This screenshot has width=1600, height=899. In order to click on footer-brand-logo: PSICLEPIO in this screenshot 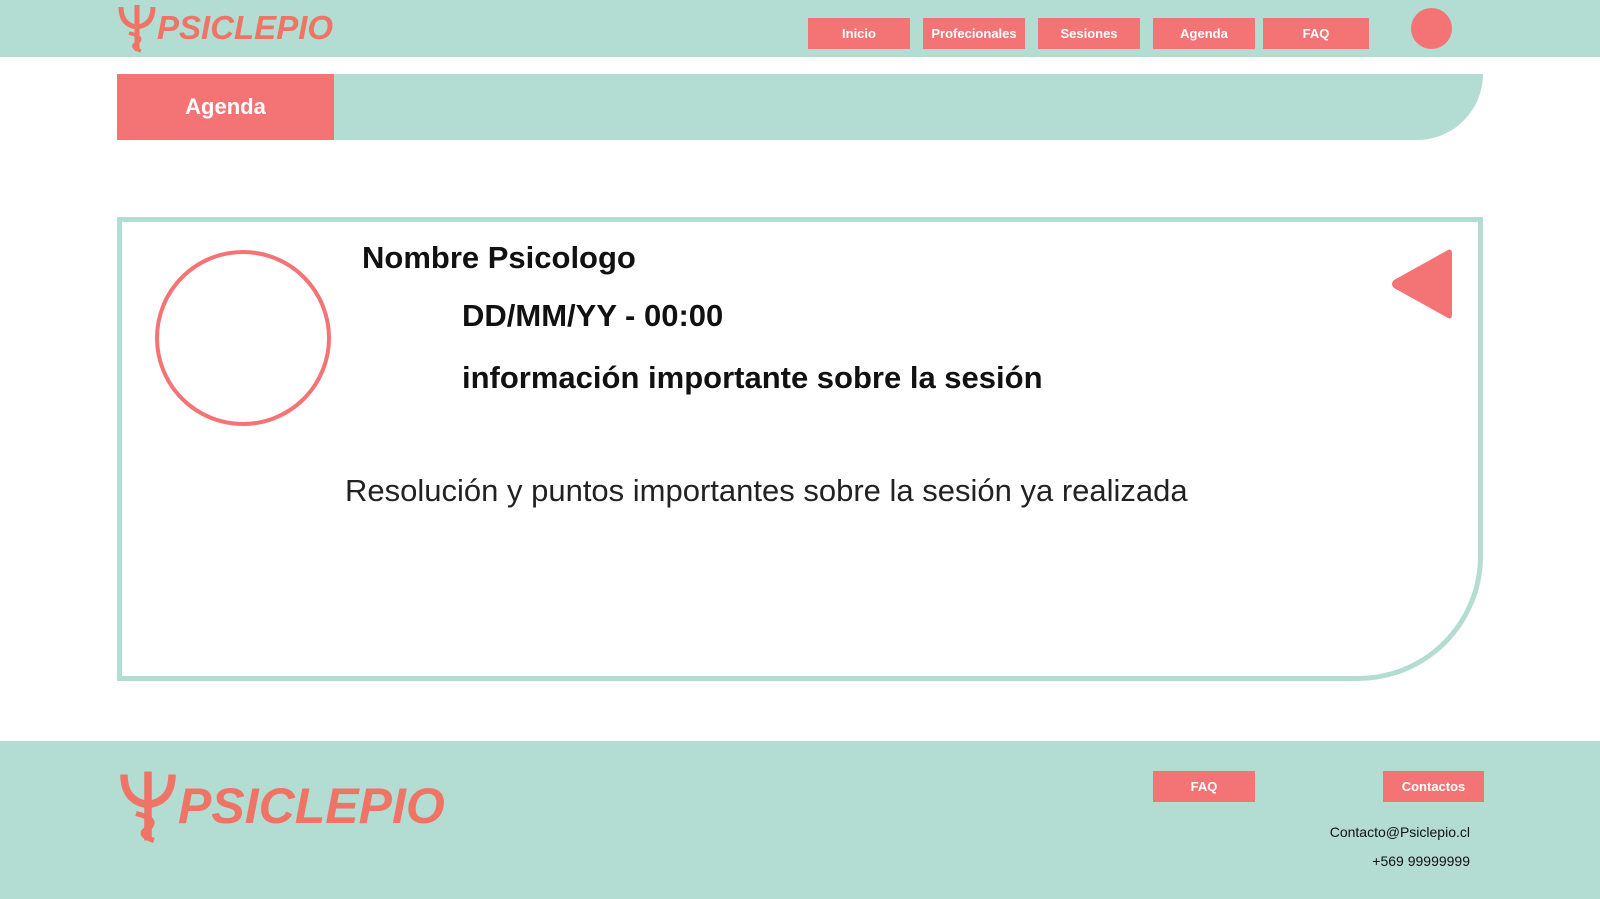, I will do `click(281, 806)`.